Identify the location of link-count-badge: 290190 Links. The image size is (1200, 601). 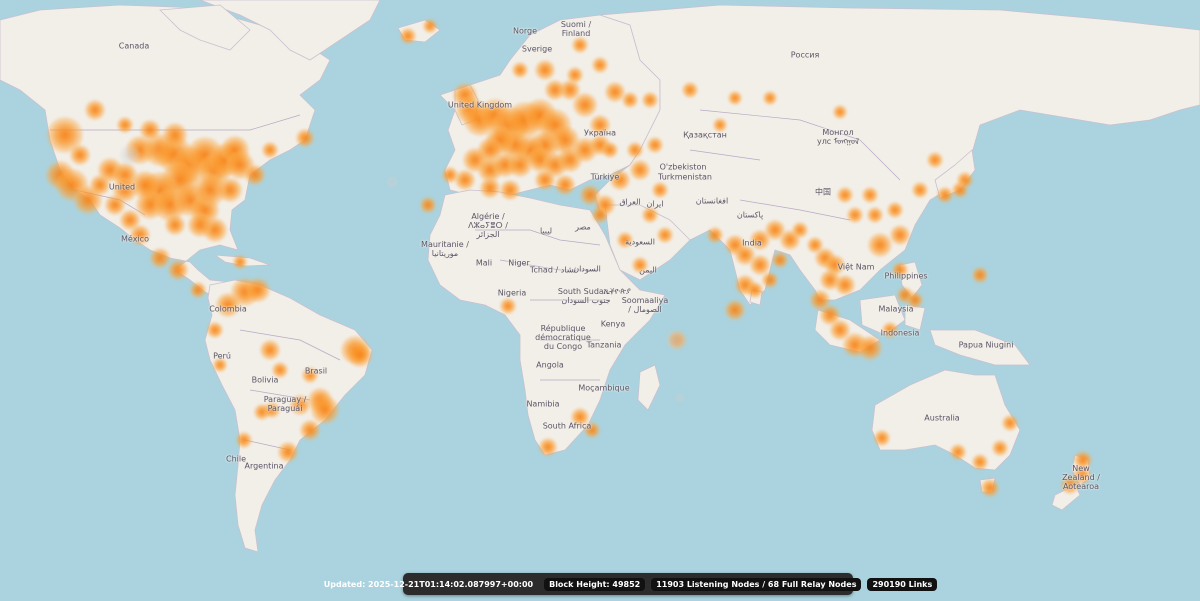
(902, 584).